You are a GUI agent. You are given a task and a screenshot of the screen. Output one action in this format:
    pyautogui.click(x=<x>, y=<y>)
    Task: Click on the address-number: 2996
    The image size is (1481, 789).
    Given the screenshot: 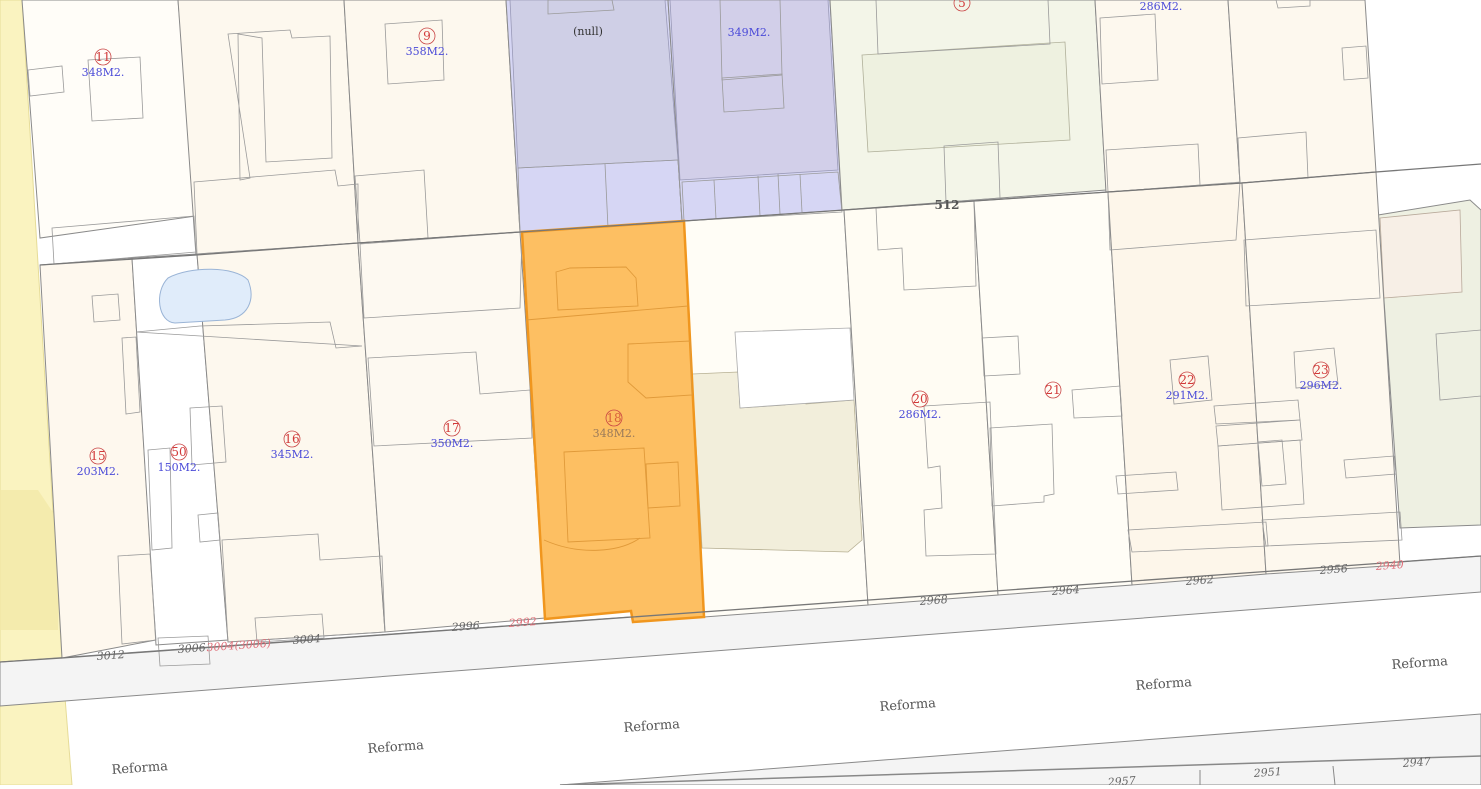 What is the action you would take?
    pyautogui.click(x=465, y=626)
    